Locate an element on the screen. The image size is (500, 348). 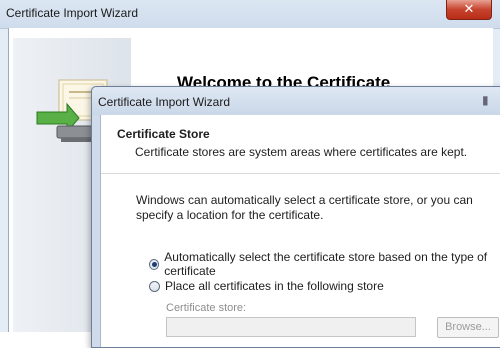
certificate-store-label: Certificate store: is located at coordinates (206, 308).